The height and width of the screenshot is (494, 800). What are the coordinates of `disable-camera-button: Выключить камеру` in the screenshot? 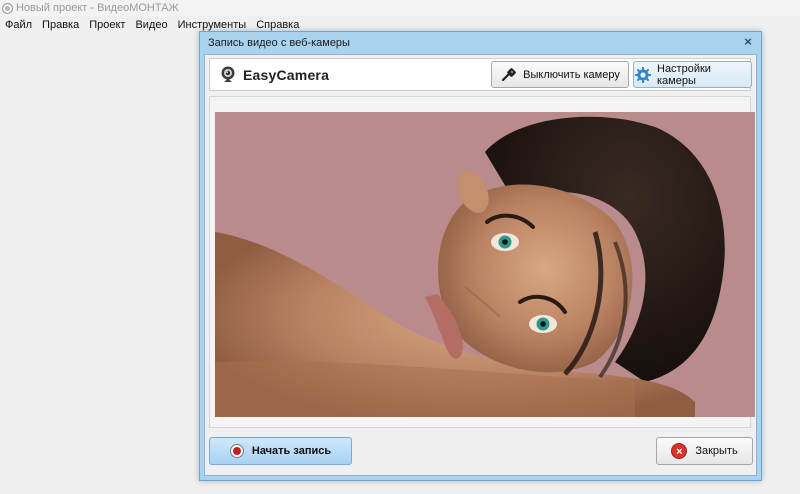 It's located at (560, 74).